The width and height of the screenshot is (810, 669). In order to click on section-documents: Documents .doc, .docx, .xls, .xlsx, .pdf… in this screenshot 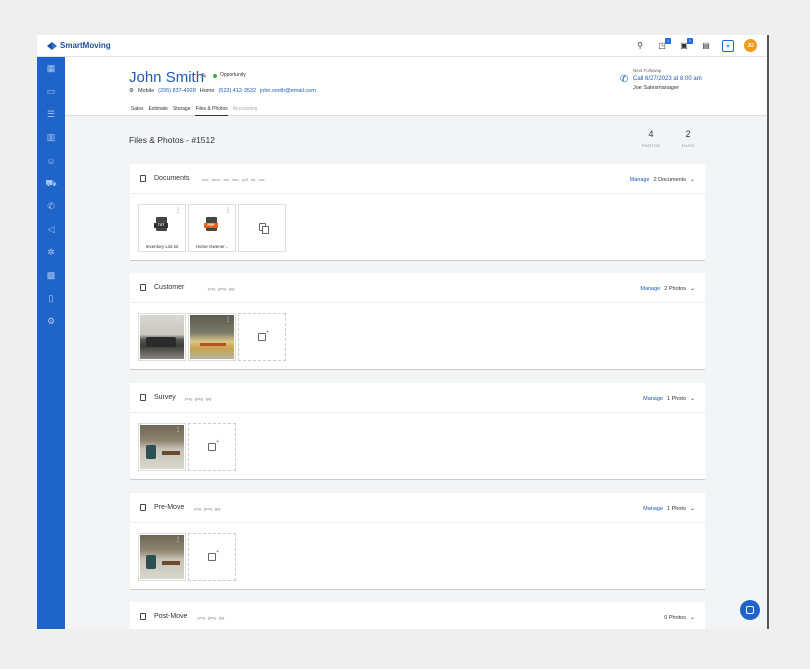, I will do `click(417, 212)`.